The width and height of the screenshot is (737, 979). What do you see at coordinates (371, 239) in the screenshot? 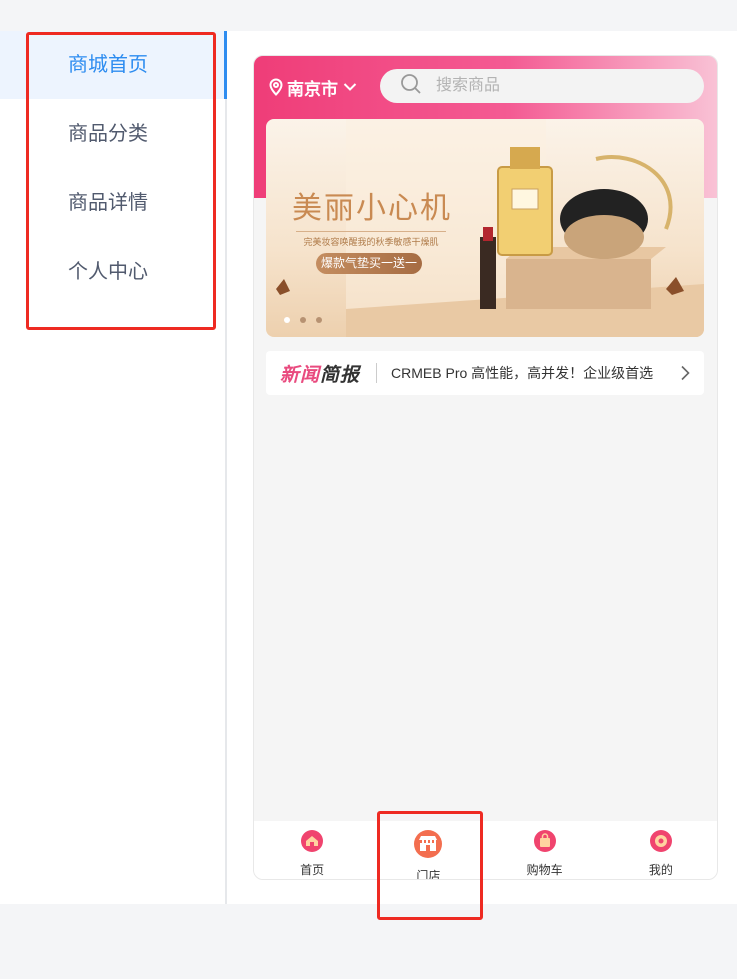
I see `banner-subtitle: 完美妆容唤醒我的秋季敏感干燥肌` at bounding box center [371, 239].